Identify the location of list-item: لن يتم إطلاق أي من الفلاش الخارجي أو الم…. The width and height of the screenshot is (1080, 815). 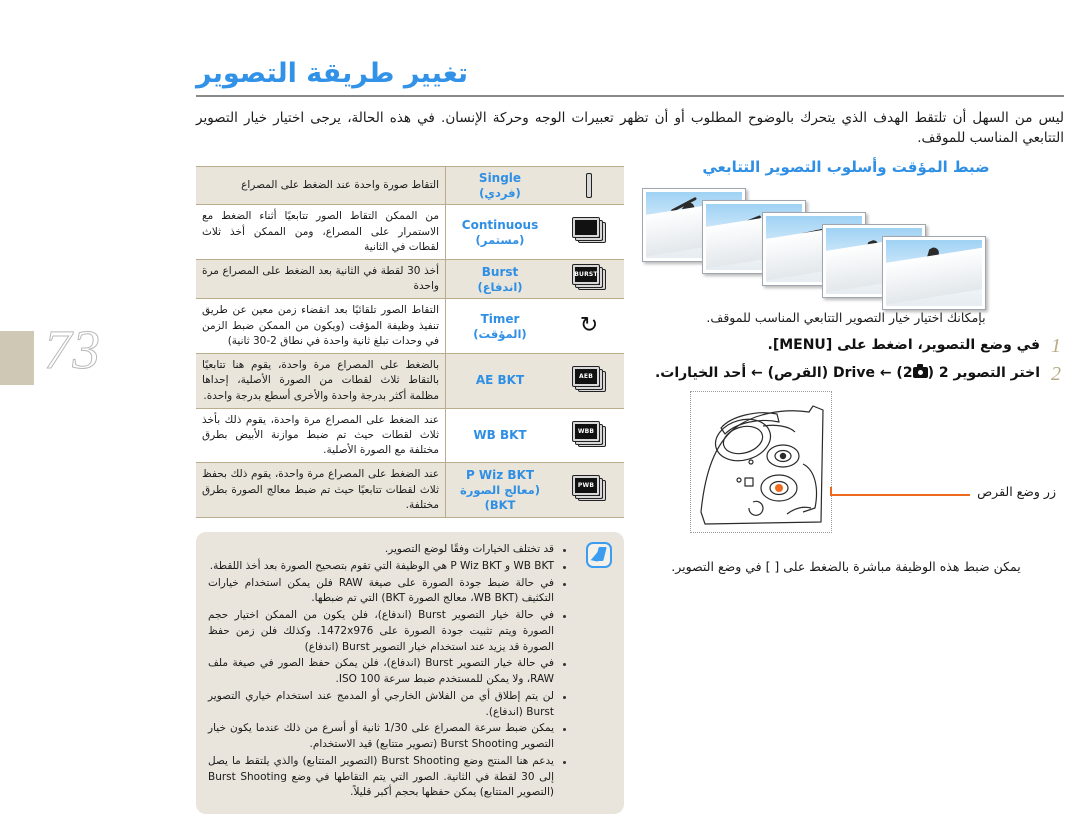
(387, 705).